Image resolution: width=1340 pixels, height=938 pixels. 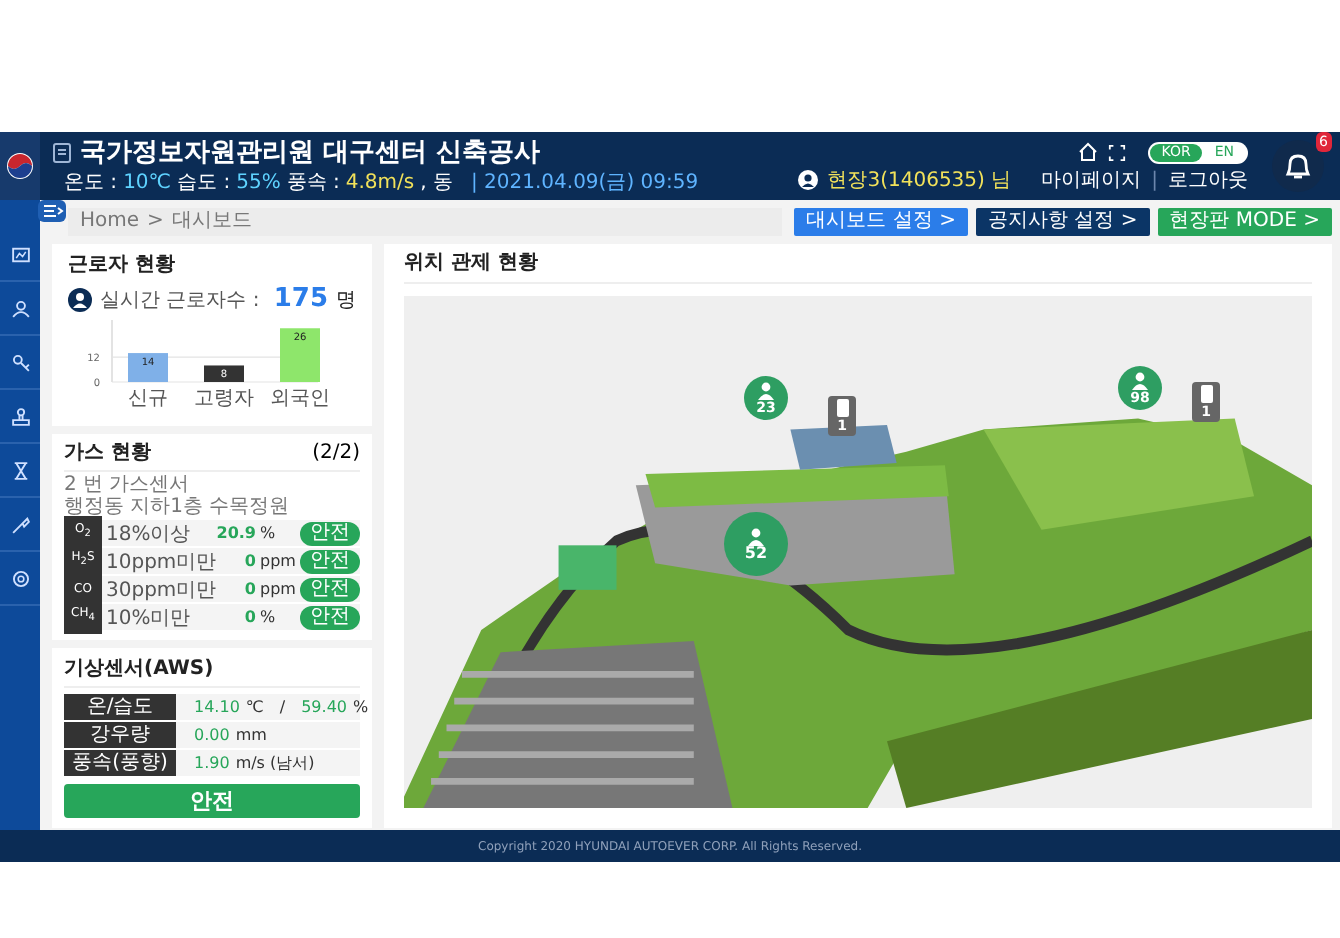 I want to click on sensor-location: 행정동 지하1층 수목정원, so click(x=177, y=507).